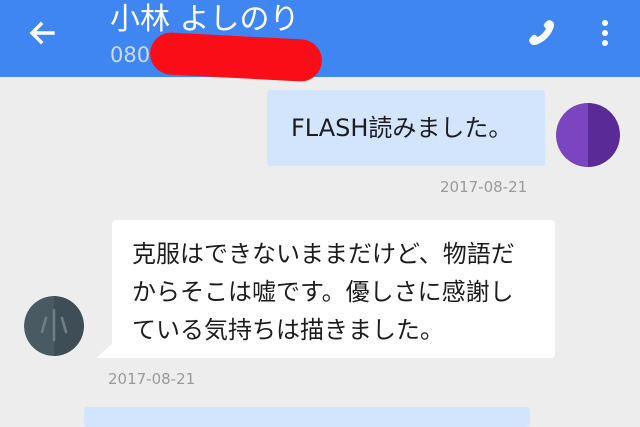 The width and height of the screenshot is (640, 427). What do you see at coordinates (42, 33) in the screenshot?
I see `back-arrow-icon` at bounding box center [42, 33].